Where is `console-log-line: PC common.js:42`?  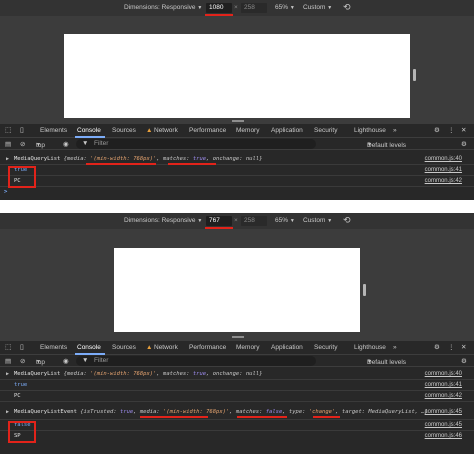
console-log-line: PC common.js:42 is located at coordinates (237, 181).